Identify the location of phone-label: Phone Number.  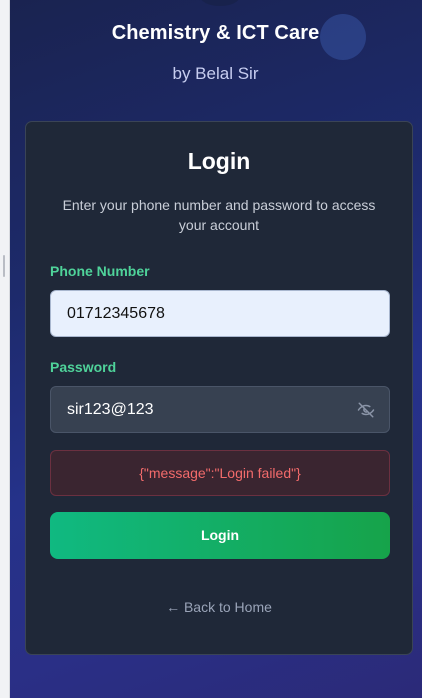
(100, 271).